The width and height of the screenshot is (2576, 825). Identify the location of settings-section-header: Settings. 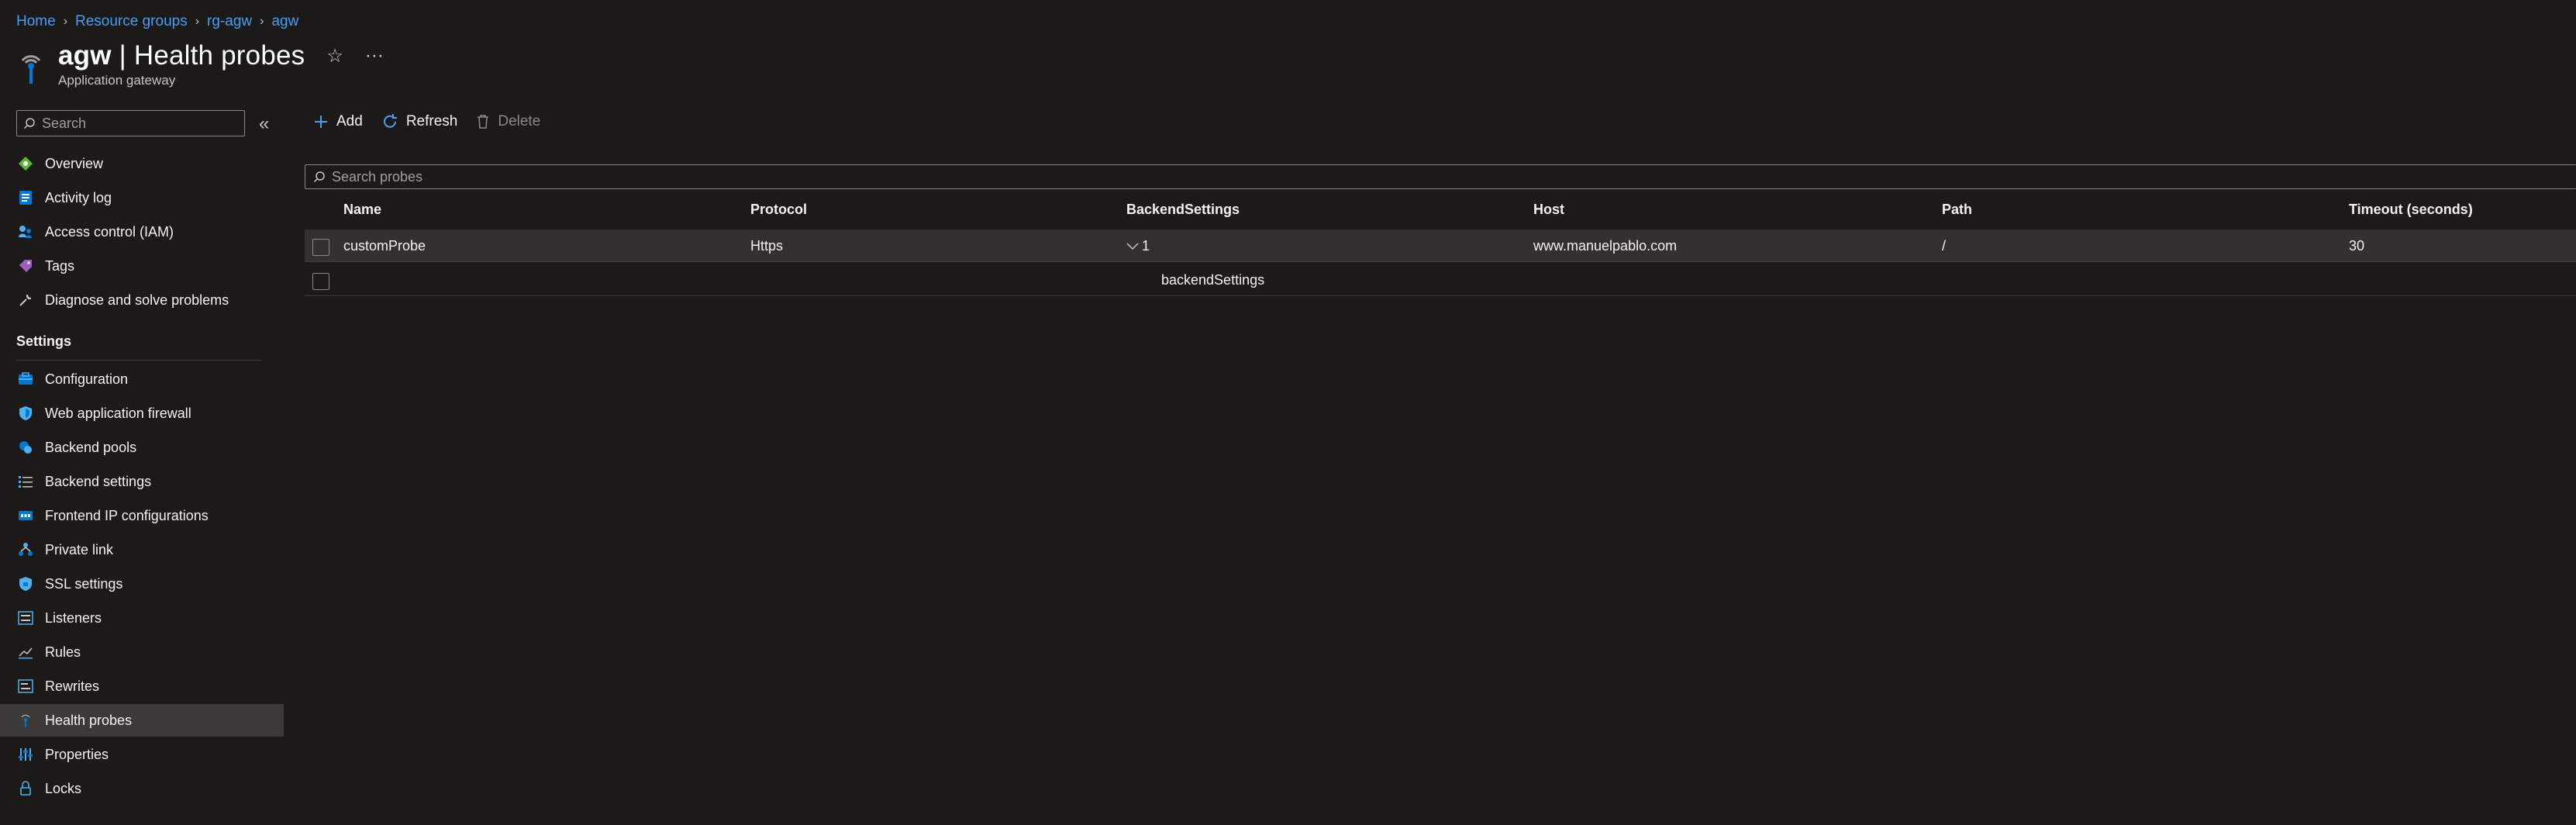
(44, 341).